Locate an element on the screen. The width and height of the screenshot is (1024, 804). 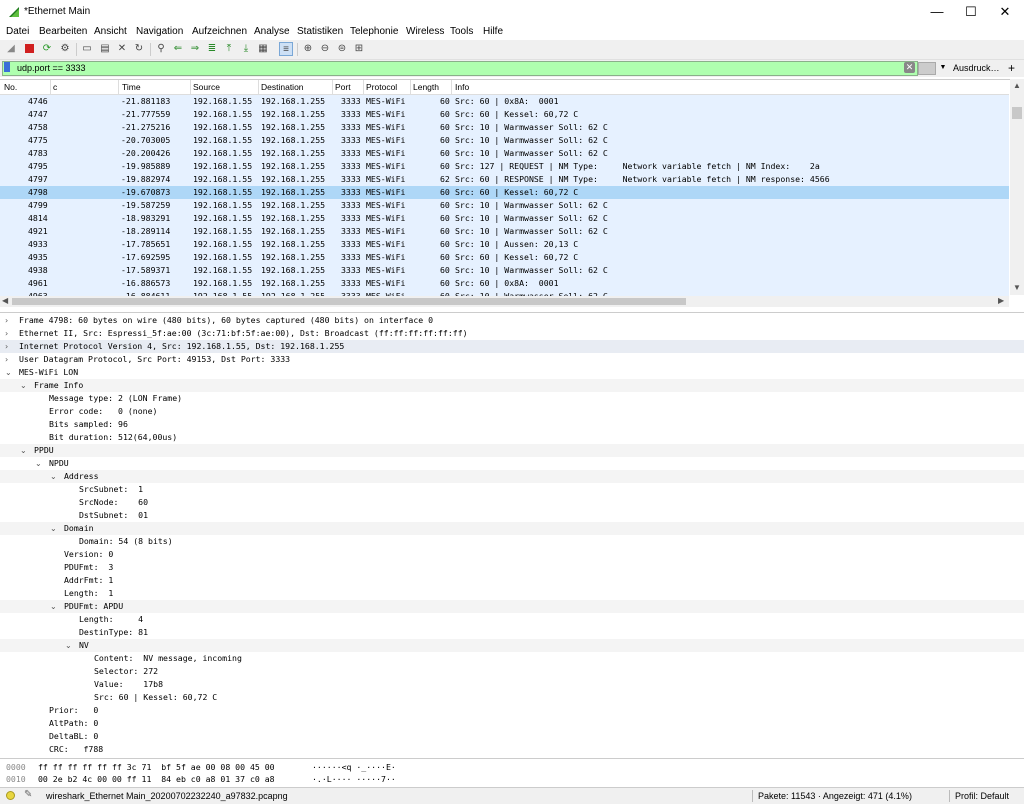
first-packet-icon: ⤒ is located at coordinates (229, 49).